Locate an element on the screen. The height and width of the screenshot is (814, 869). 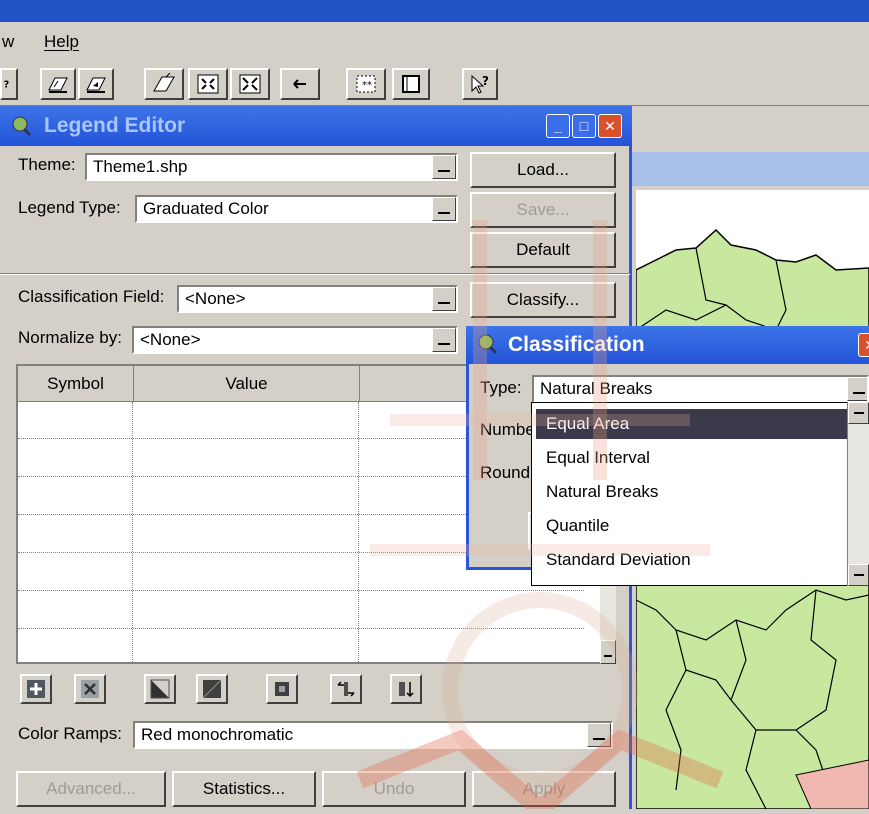
classification-field-select: <None> is located at coordinates (317, 299).